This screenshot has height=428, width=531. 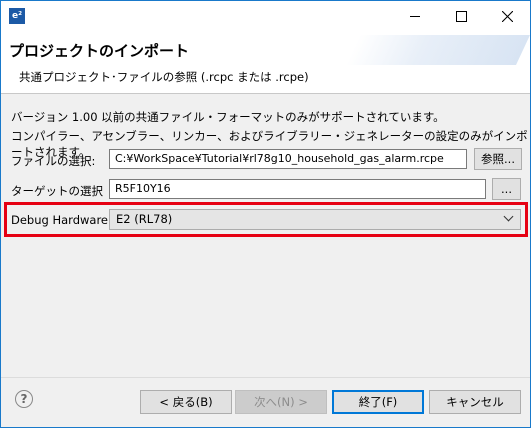 I want to click on banner-decoration, so click(x=438, y=50).